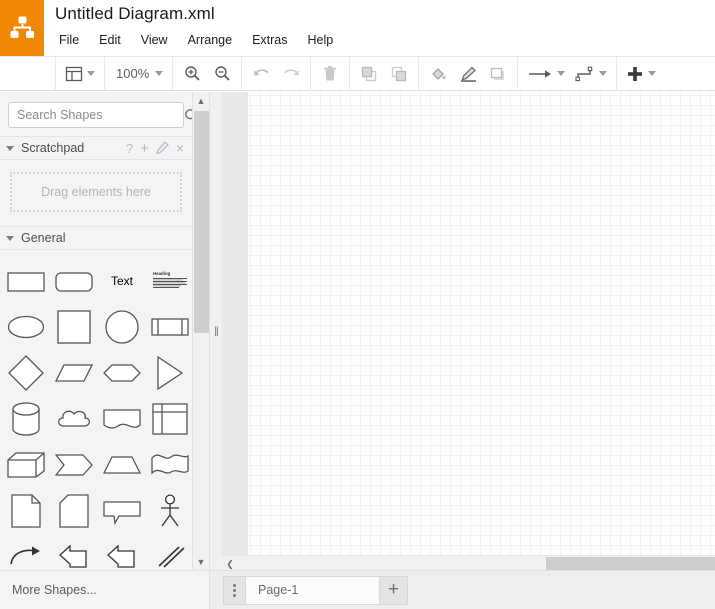  What do you see at coordinates (135, 13) in the screenshot?
I see `page-title: Untitled Diagram.xml` at bounding box center [135, 13].